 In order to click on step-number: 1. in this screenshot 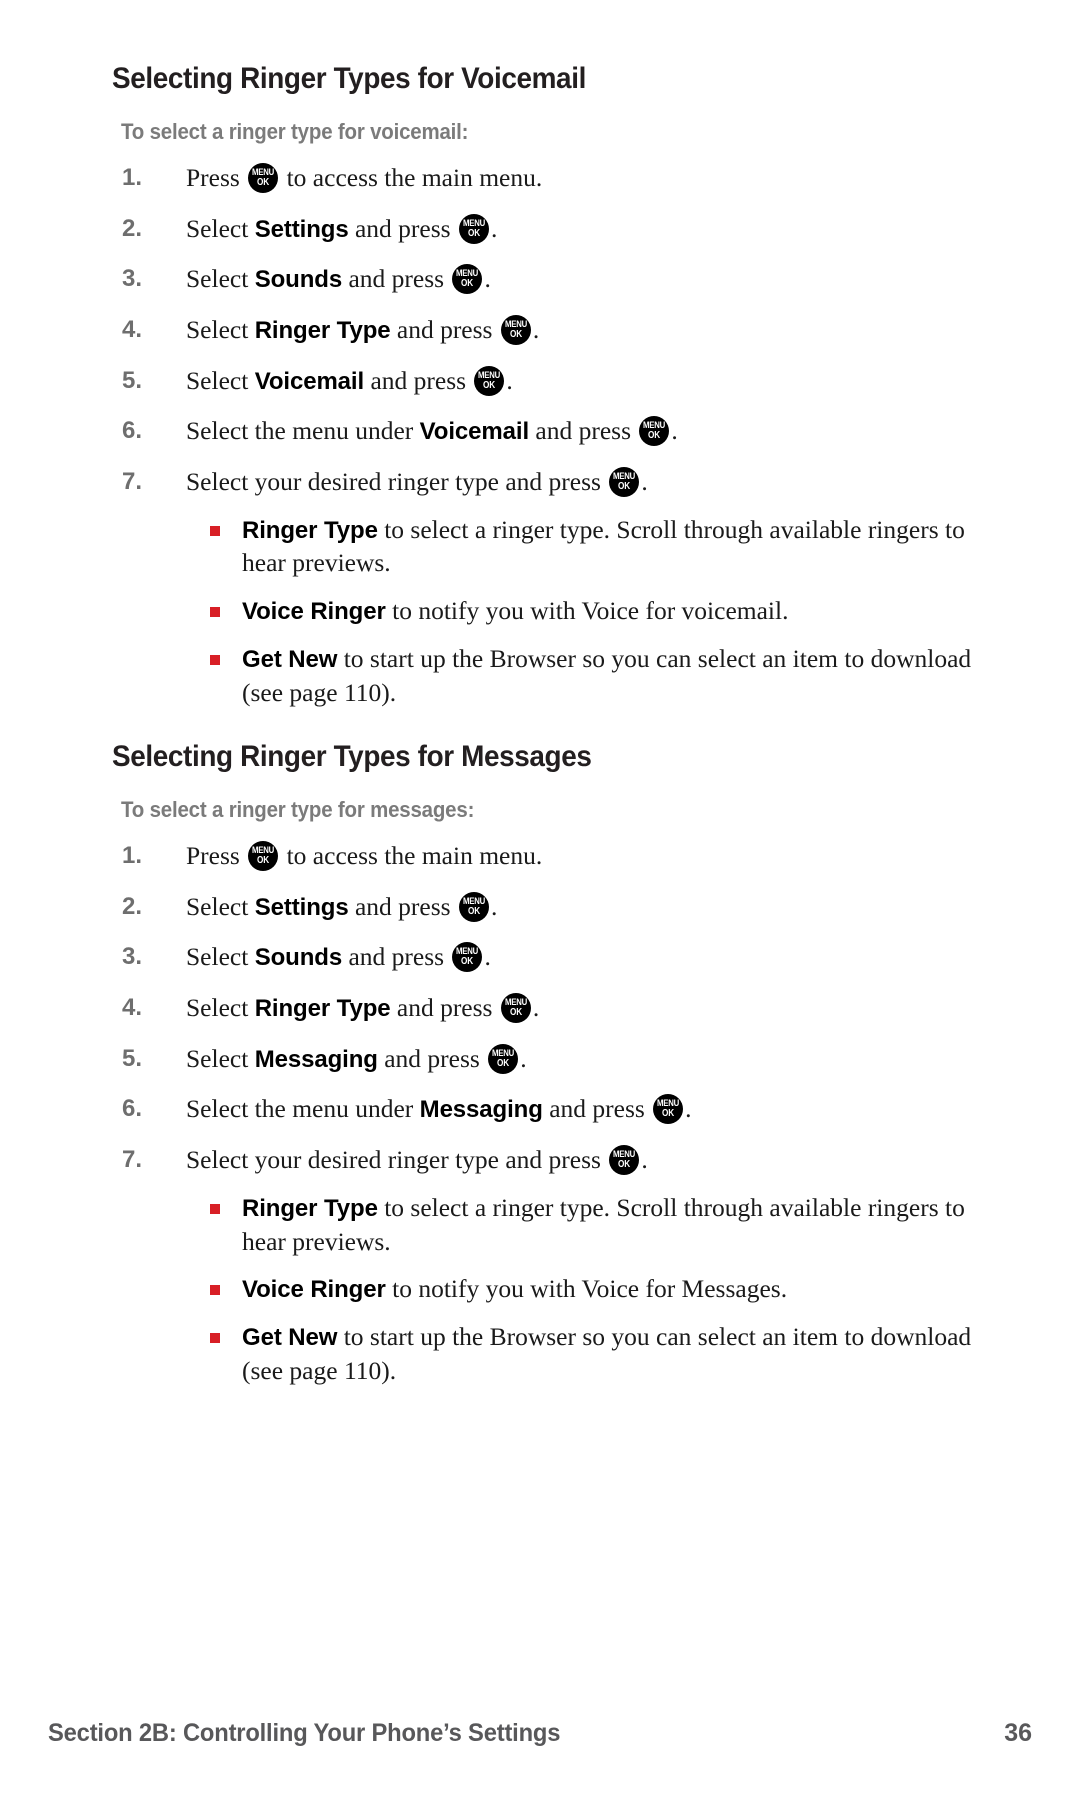, I will do `click(132, 855)`.